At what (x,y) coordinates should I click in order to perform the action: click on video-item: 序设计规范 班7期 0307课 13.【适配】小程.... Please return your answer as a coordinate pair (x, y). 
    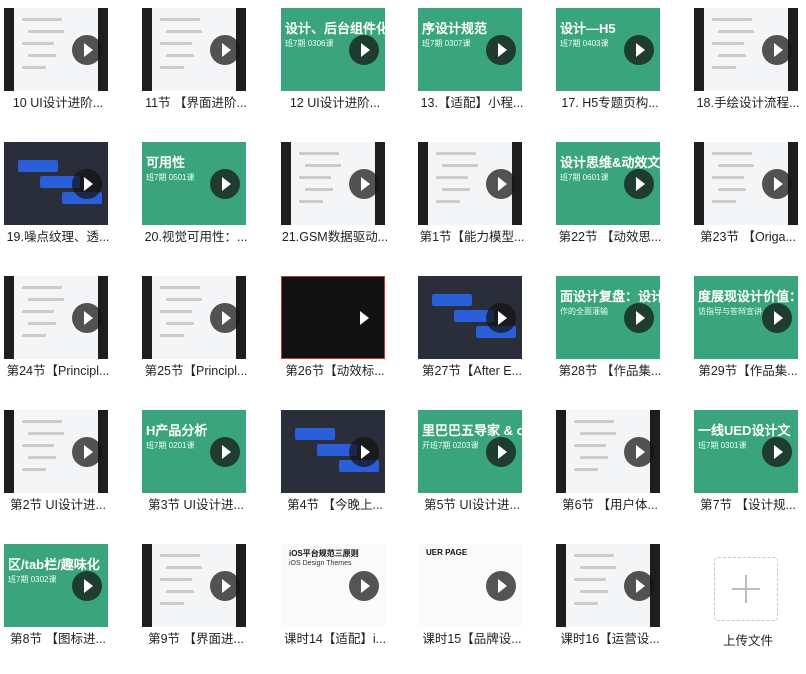
    Looking at the image, I should click on (470, 73).